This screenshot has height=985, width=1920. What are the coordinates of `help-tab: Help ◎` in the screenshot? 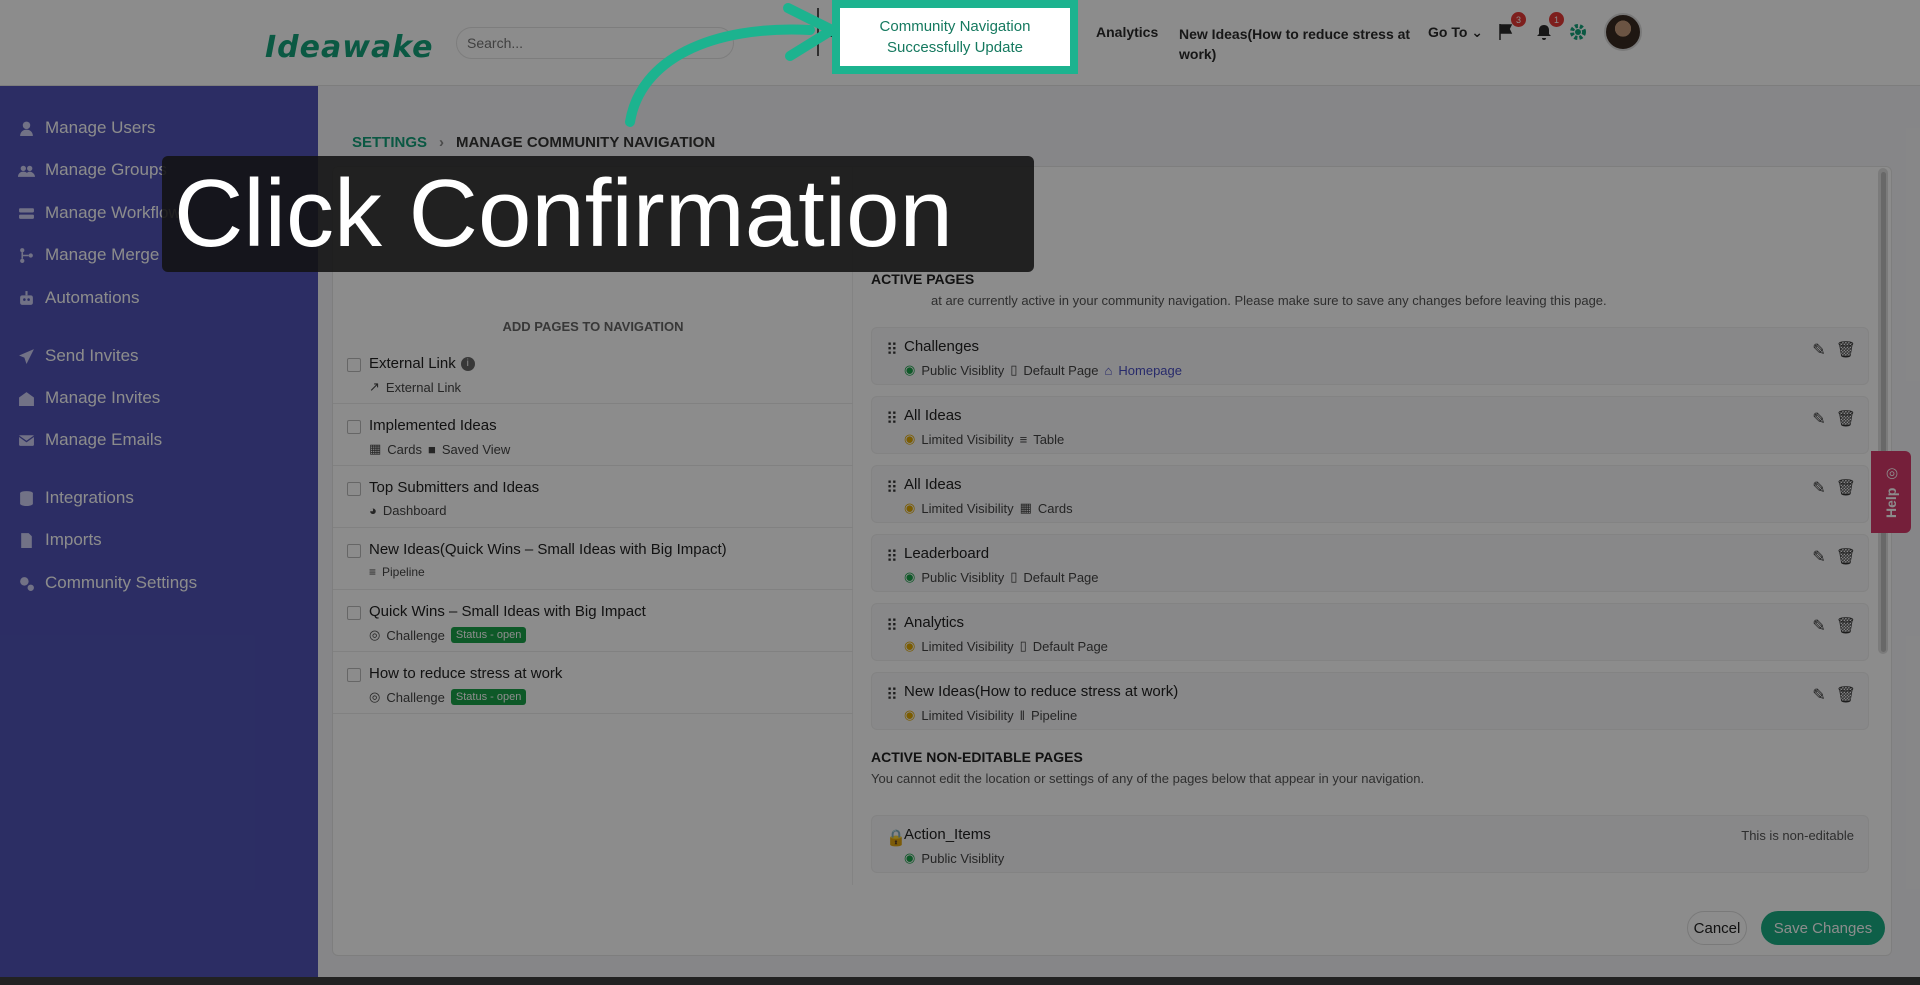 It's located at (1891, 492).